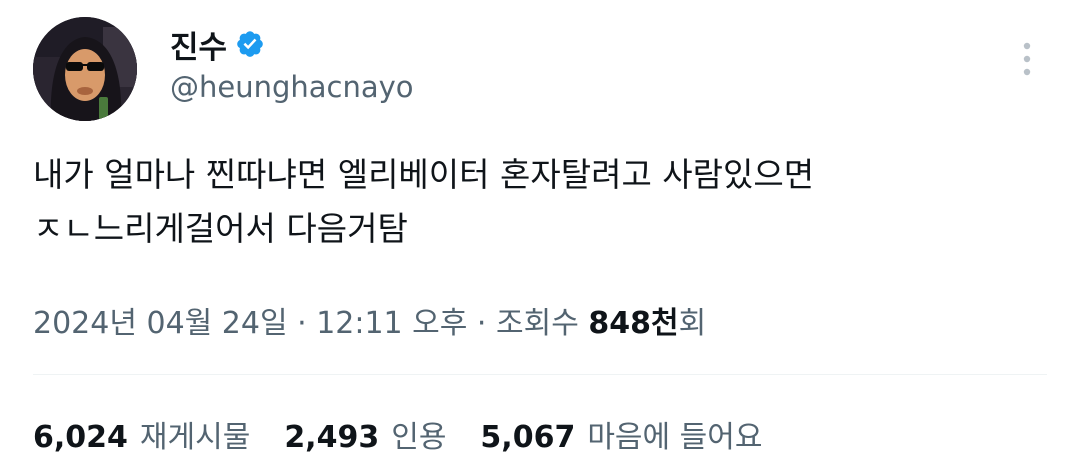 The height and width of the screenshot is (476, 1080). I want to click on views-label: 조회수, so click(542, 323).